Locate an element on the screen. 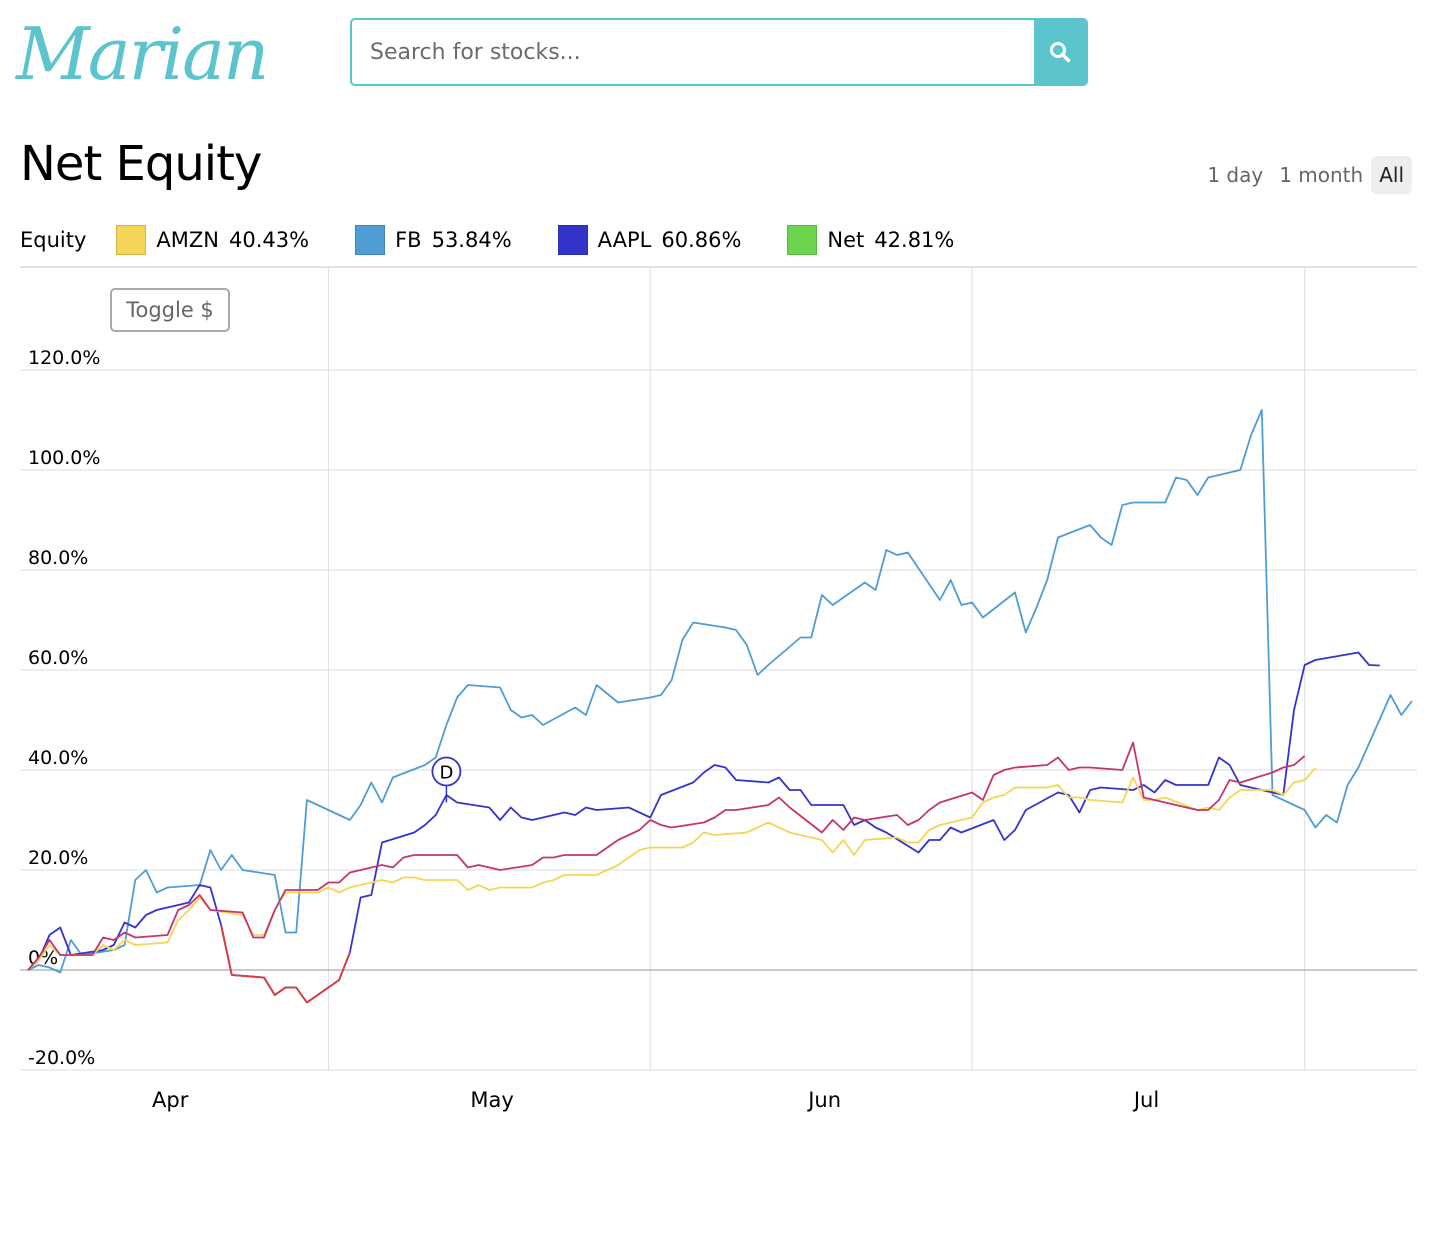 The width and height of the screenshot is (1436, 1240). range-all-button: All is located at coordinates (1391, 175).